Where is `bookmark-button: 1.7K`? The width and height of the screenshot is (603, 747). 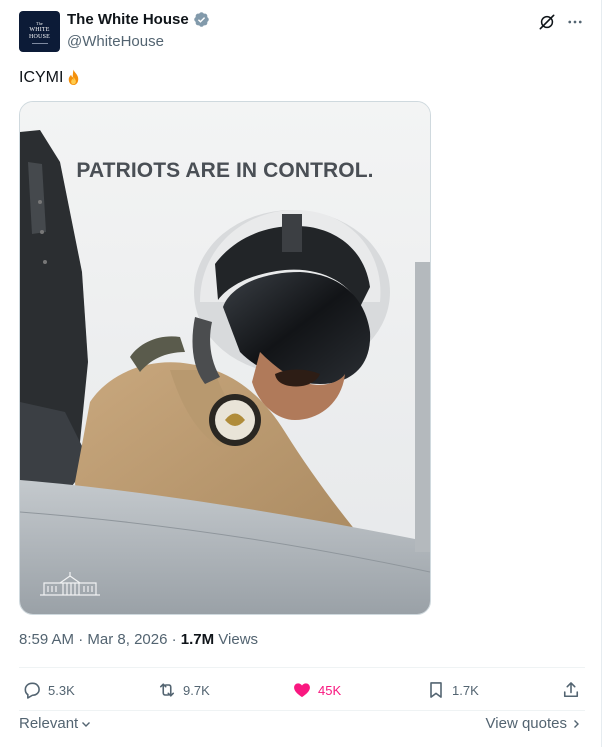
bookmark-button: 1.7K is located at coordinates (452, 690).